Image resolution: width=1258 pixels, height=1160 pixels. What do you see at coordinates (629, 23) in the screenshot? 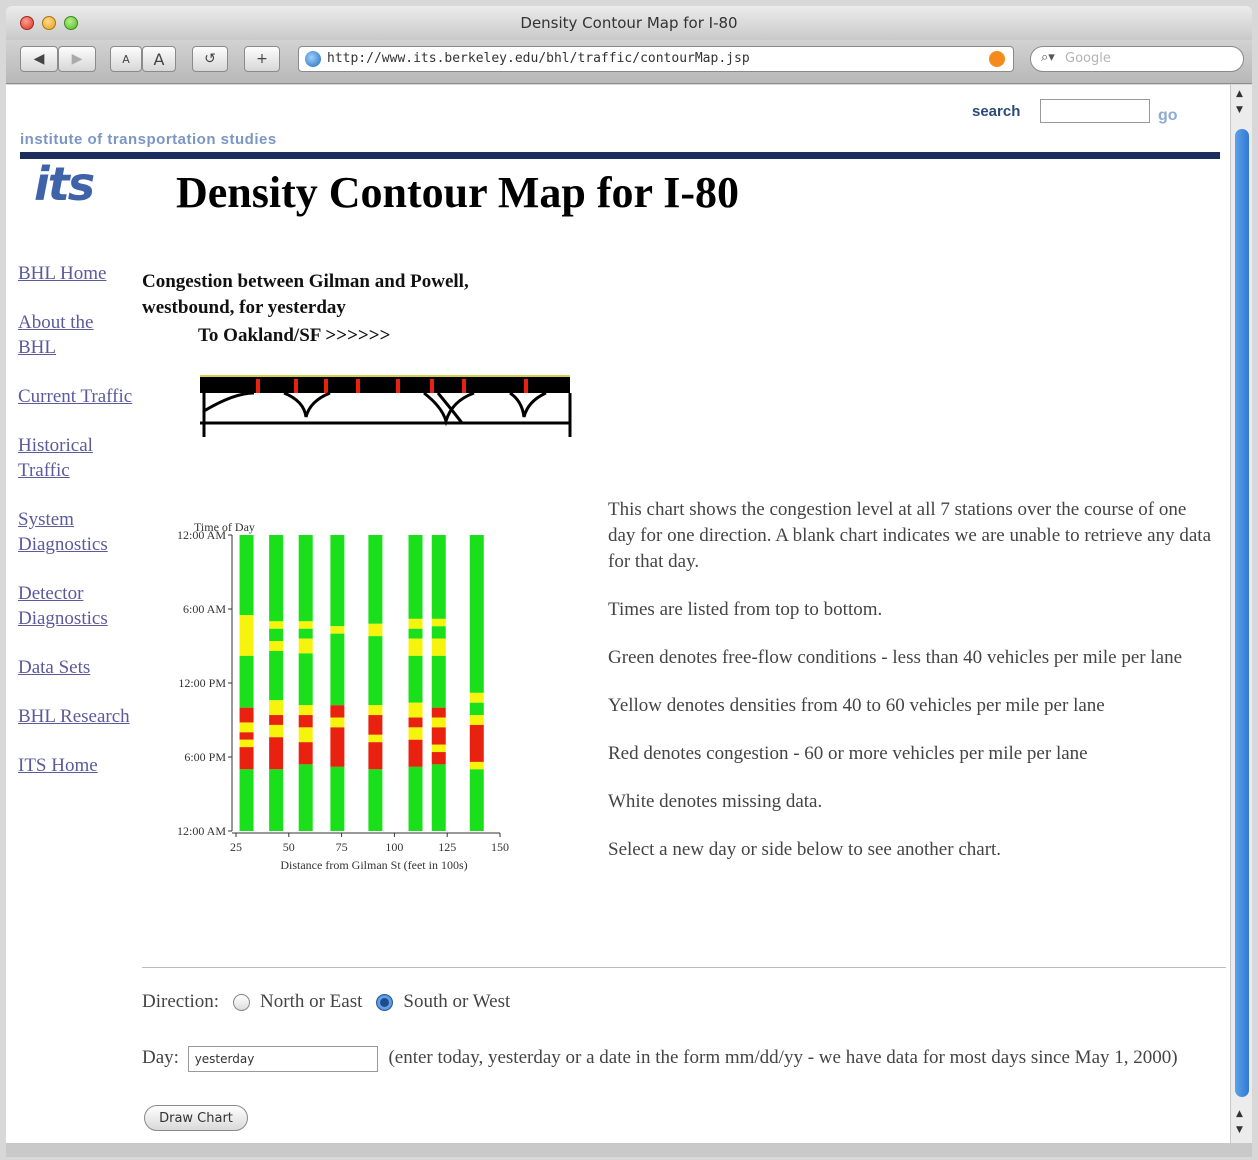
I see `window-titlebar: Density Contour Map for I-80` at bounding box center [629, 23].